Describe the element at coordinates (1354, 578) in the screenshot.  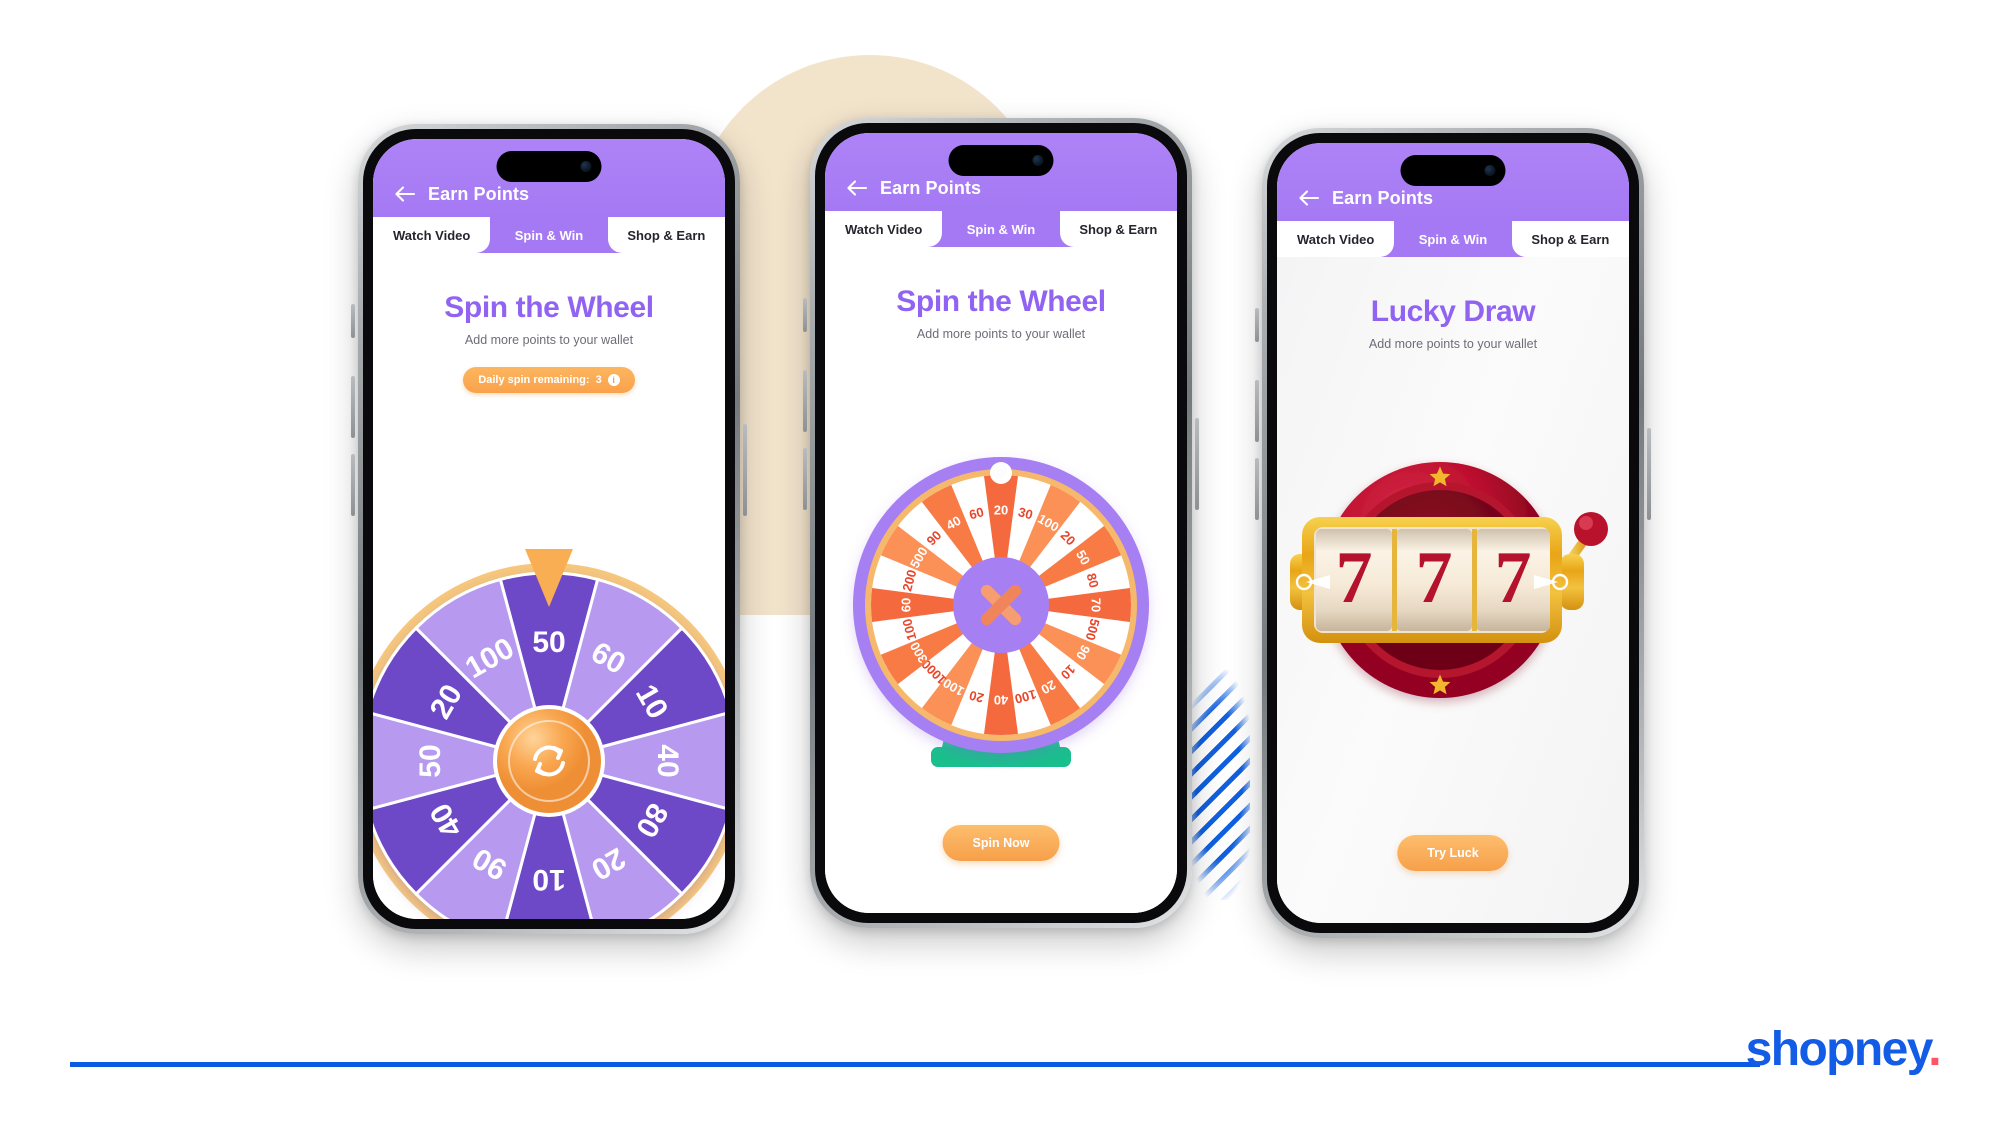
I see `reel-digit-1: 7` at that location.